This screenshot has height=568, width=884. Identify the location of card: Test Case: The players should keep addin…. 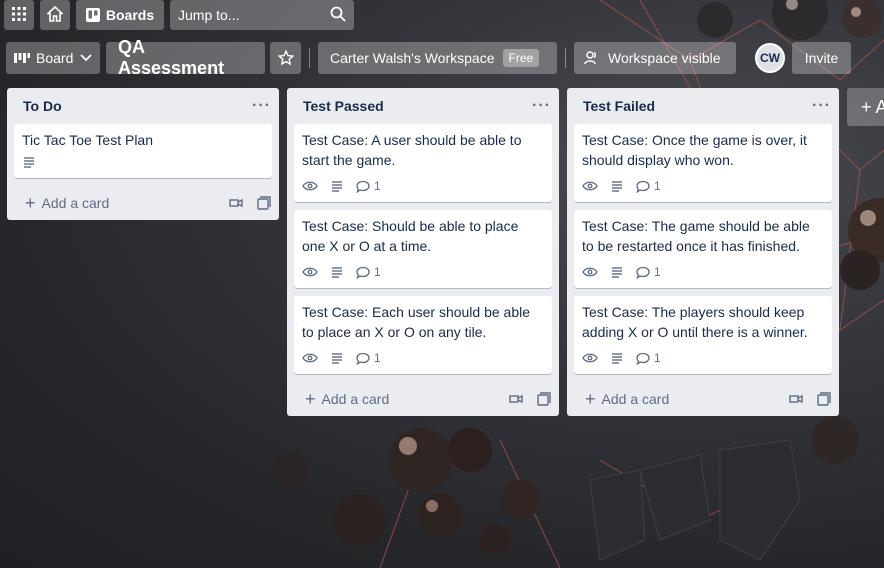
(703, 335).